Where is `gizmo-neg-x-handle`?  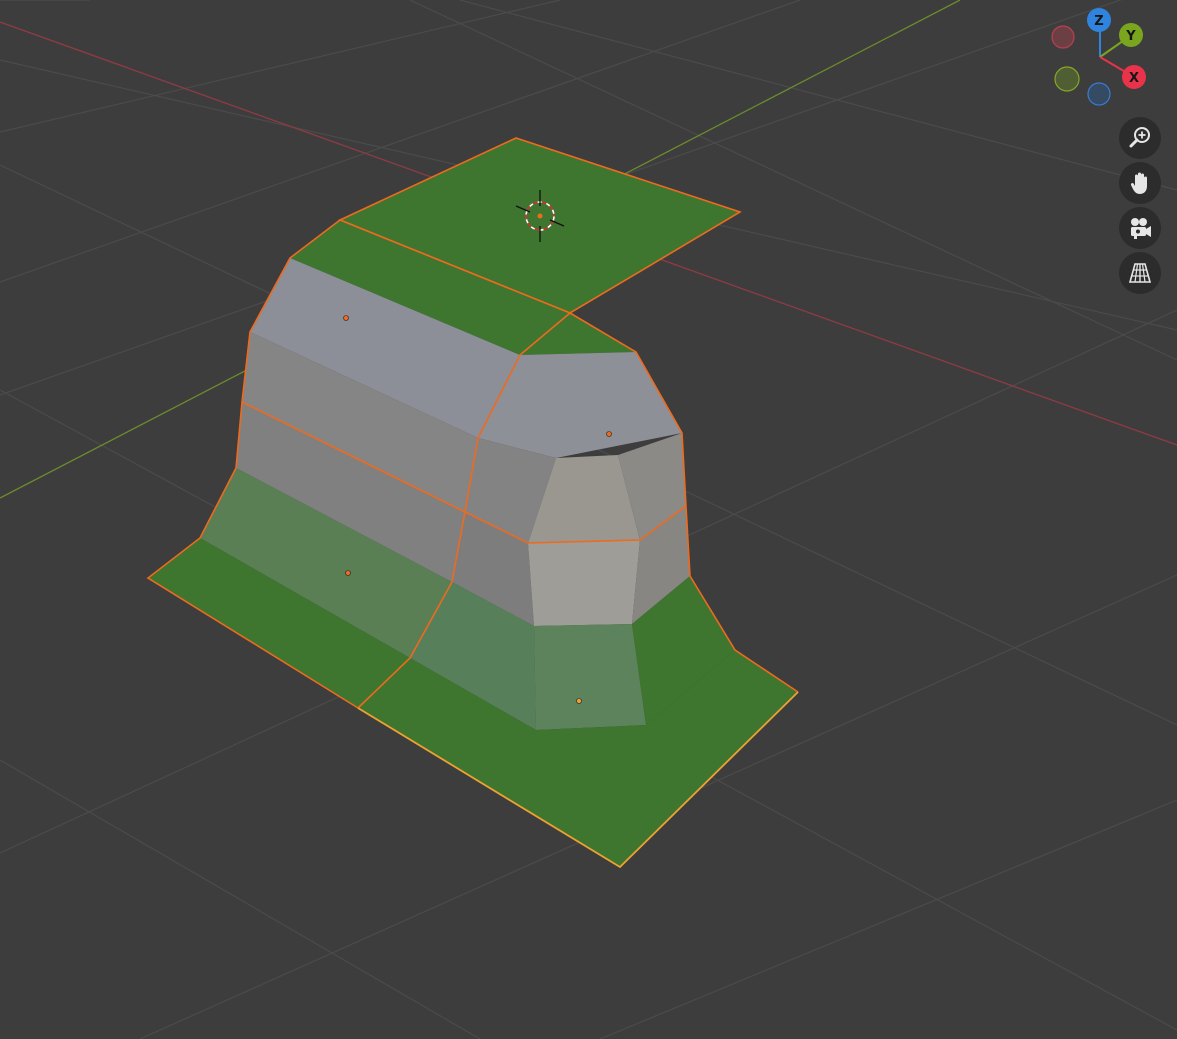
gizmo-neg-x-handle is located at coordinates (1063, 37).